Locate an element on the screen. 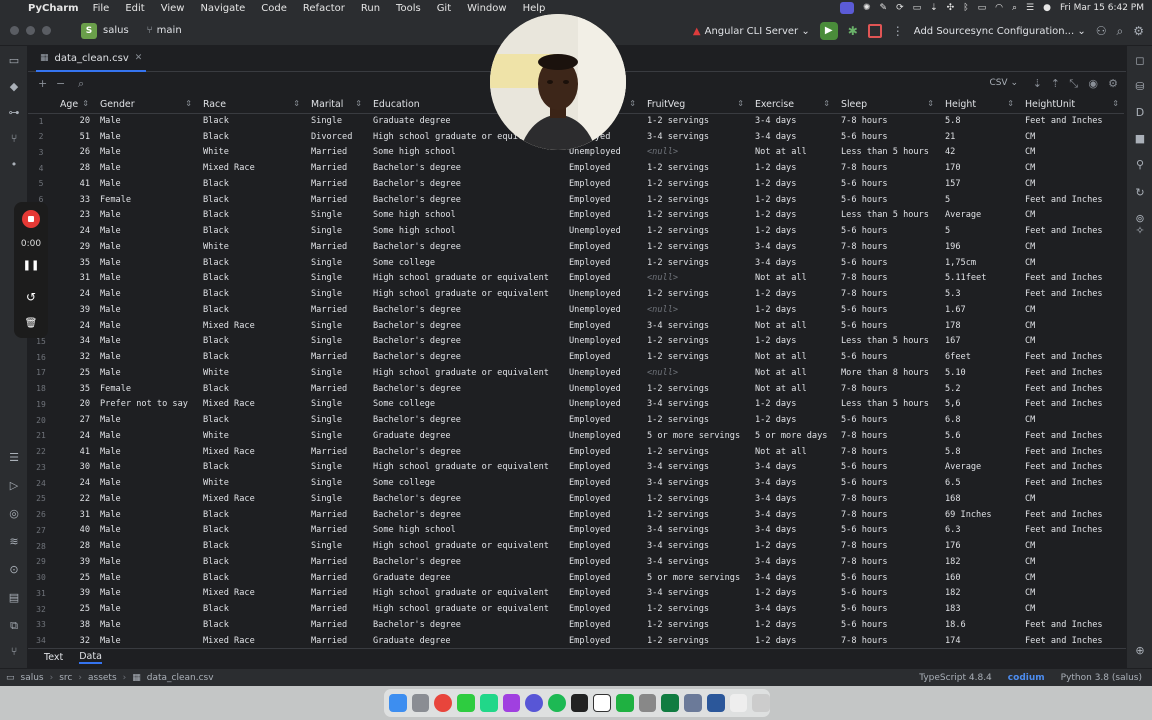 The image size is (1152, 720). trash-icon is located at coordinates (761, 703).